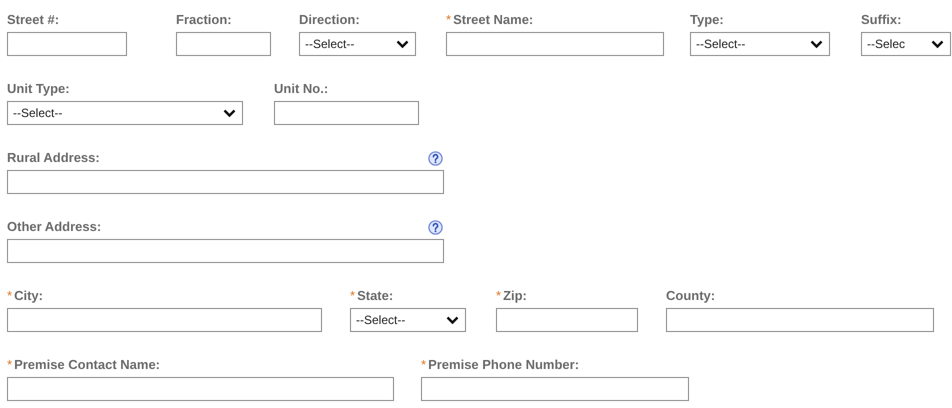 Image resolution: width=952 pixels, height=408 pixels. Describe the element at coordinates (691, 296) in the screenshot. I see `field-label: County:` at that location.